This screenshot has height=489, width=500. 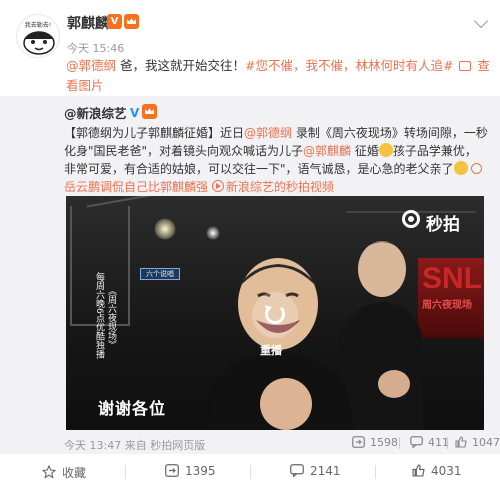 I want to click on post-text: @郭德纲 爸，我这就开始交往！#您不催，我不催，林林何时有人追# 查看图片, so click(x=280, y=76).